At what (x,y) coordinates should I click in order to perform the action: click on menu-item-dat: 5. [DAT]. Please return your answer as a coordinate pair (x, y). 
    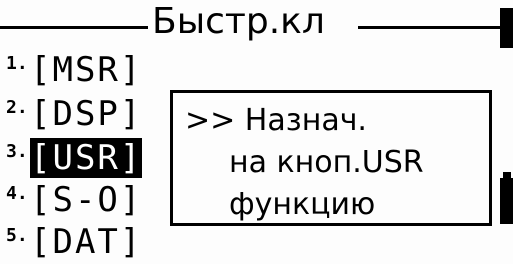
    Looking at the image, I should click on (74, 240).